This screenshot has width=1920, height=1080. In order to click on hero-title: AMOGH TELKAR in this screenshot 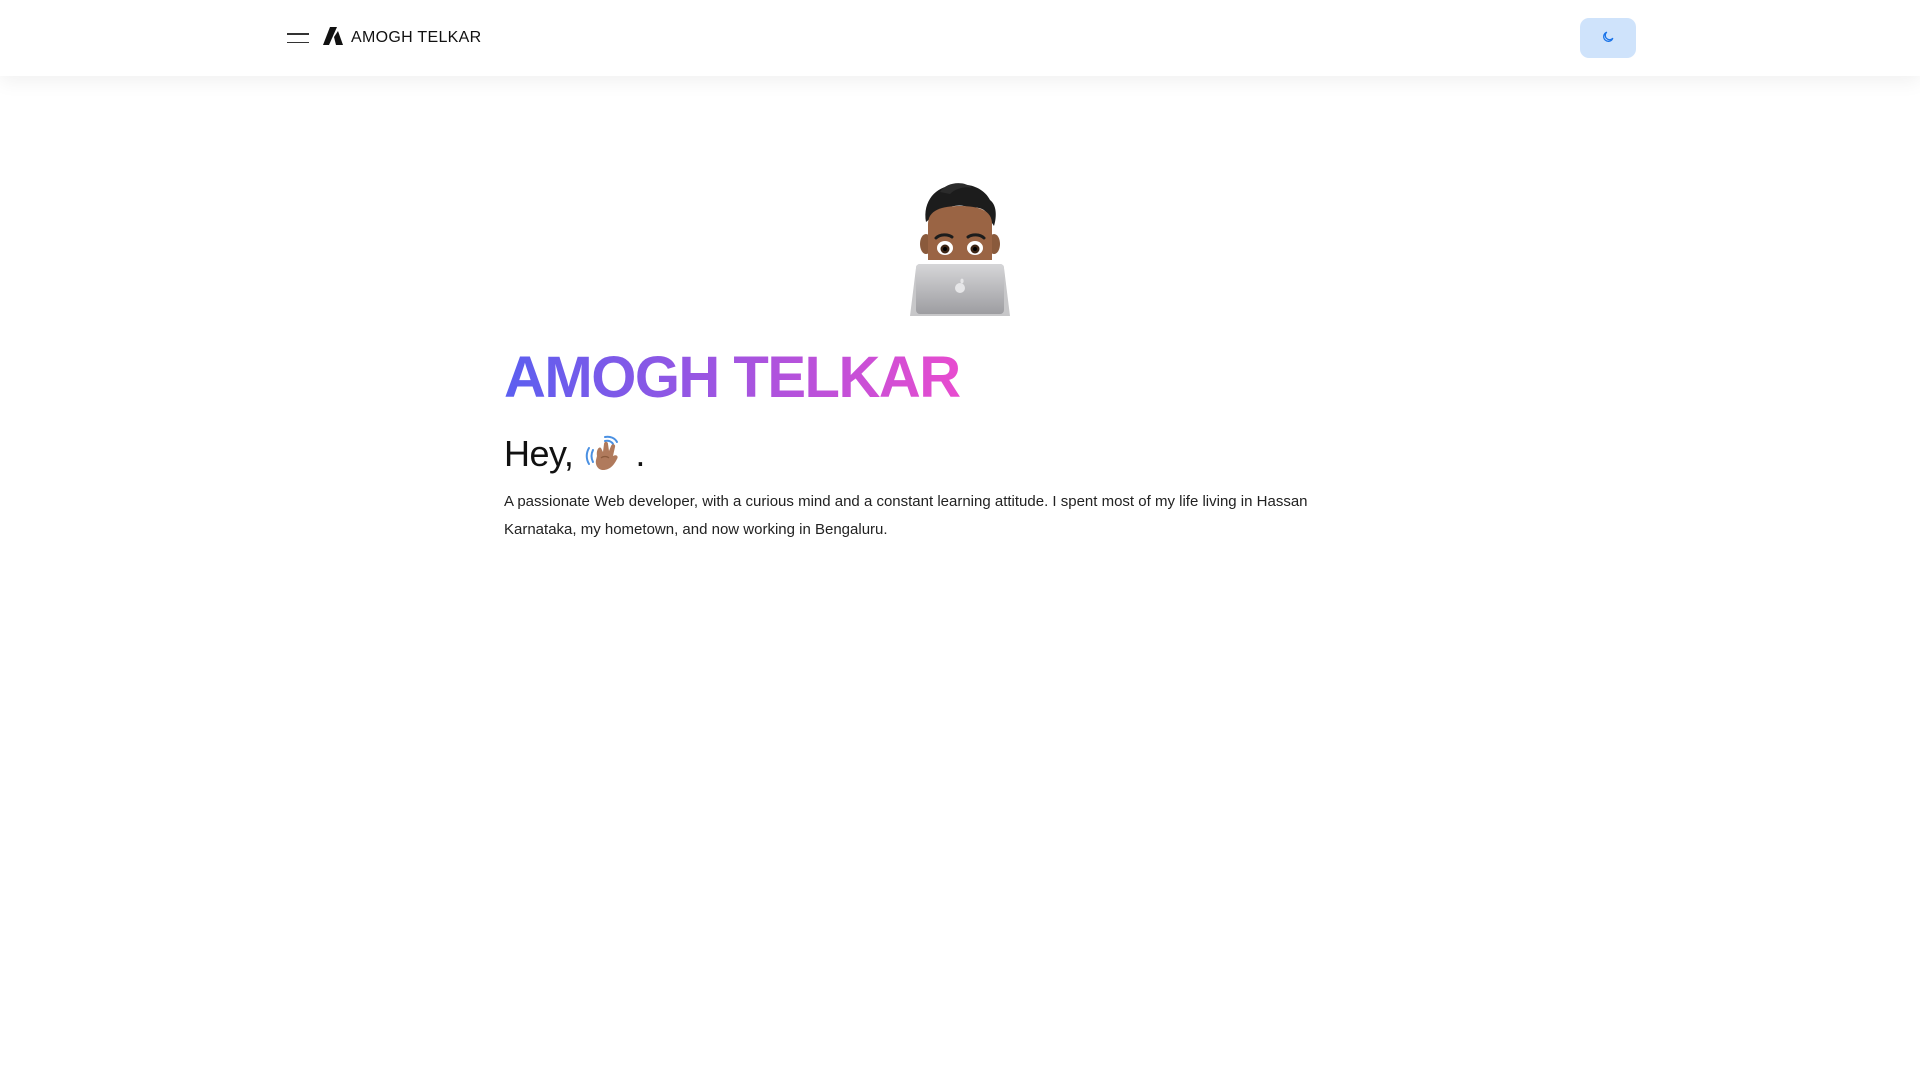, I will do `click(732, 377)`.